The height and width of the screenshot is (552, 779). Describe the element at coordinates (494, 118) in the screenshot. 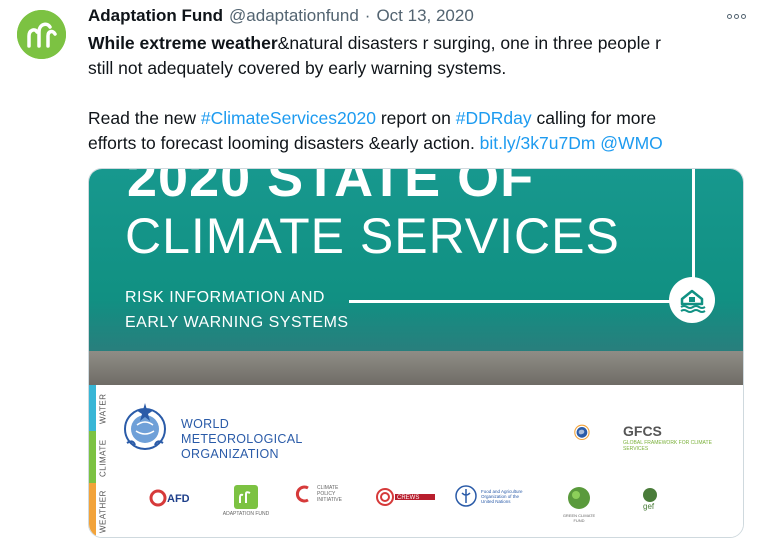

I see `hashtag-ddrday: #DDRday` at that location.